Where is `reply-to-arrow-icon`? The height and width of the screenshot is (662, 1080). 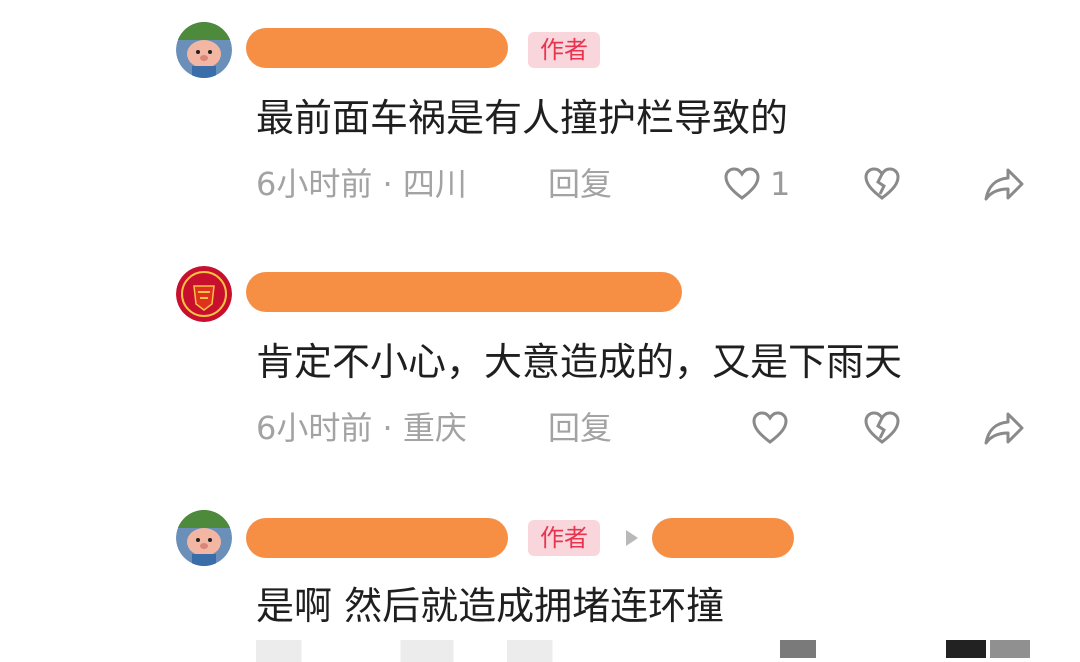 reply-to-arrow-icon is located at coordinates (632, 538).